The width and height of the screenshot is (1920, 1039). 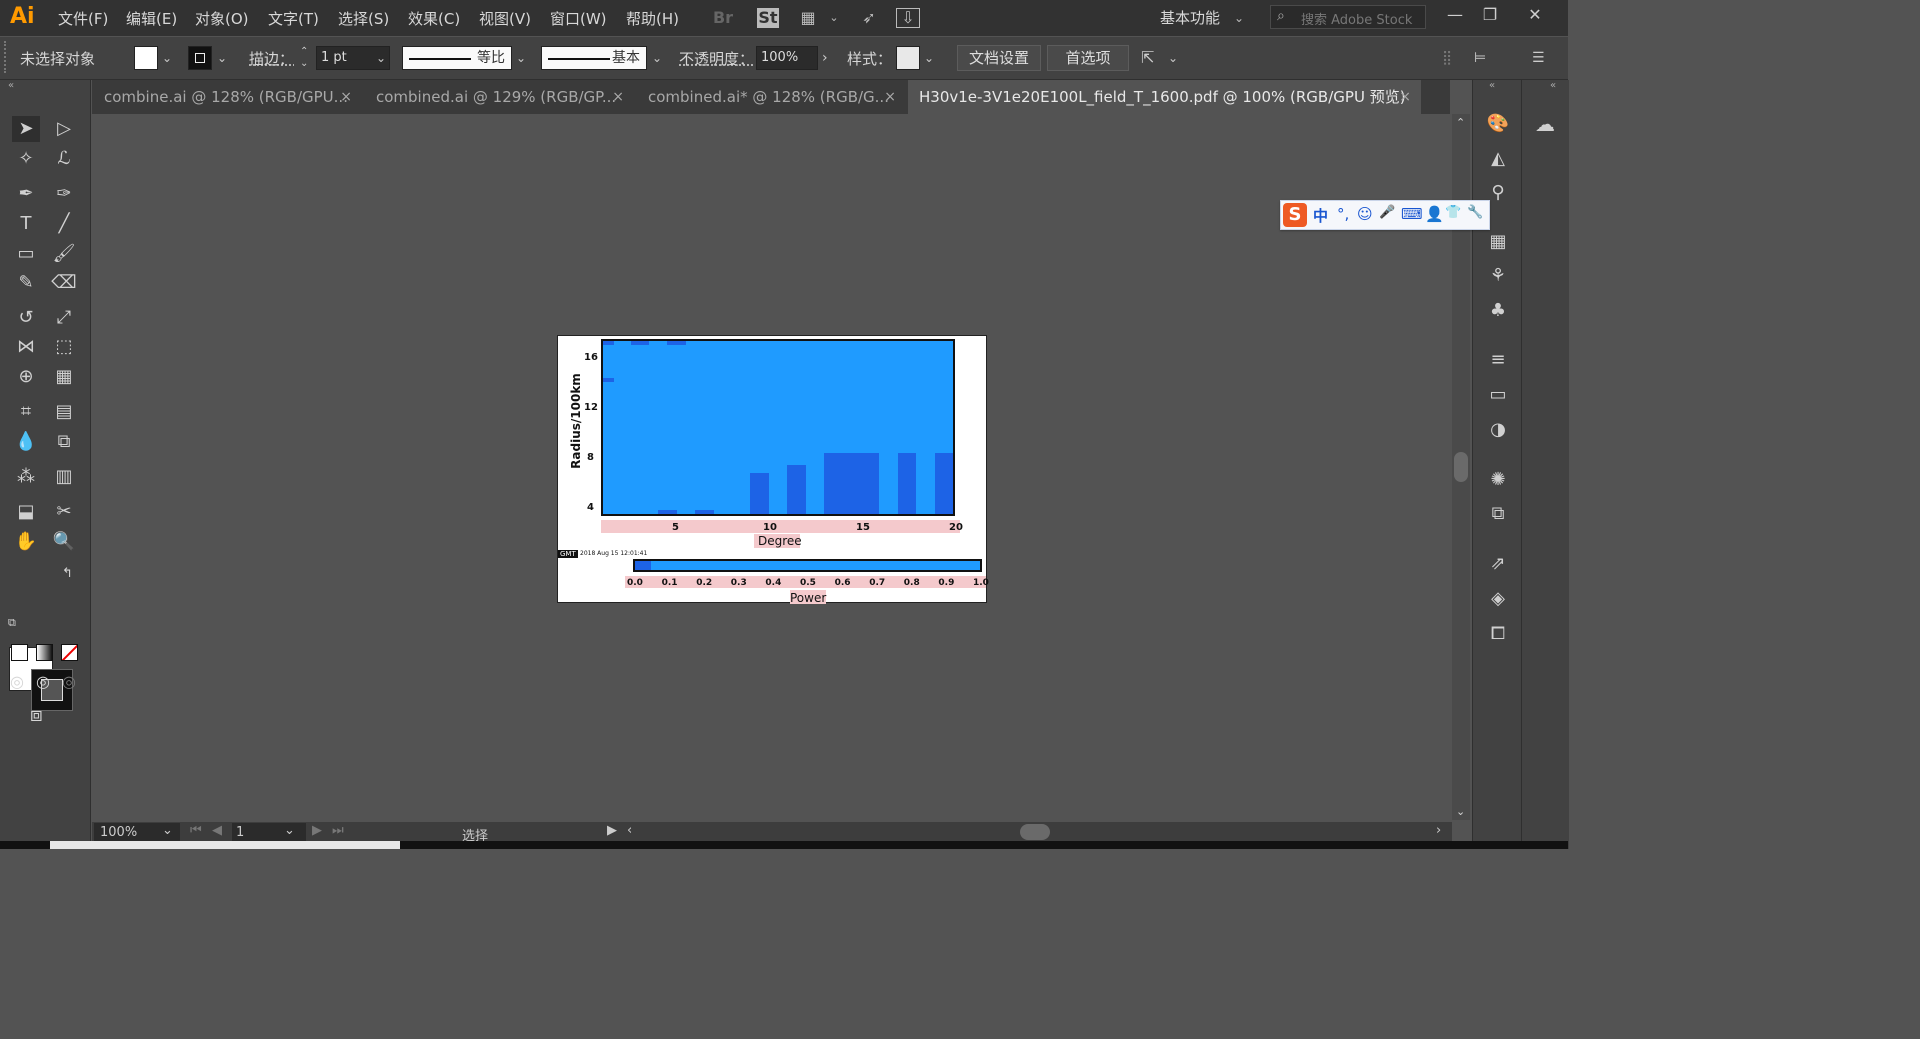 I want to click on ime-emoji-icon: ☺, so click(x=1365, y=214).